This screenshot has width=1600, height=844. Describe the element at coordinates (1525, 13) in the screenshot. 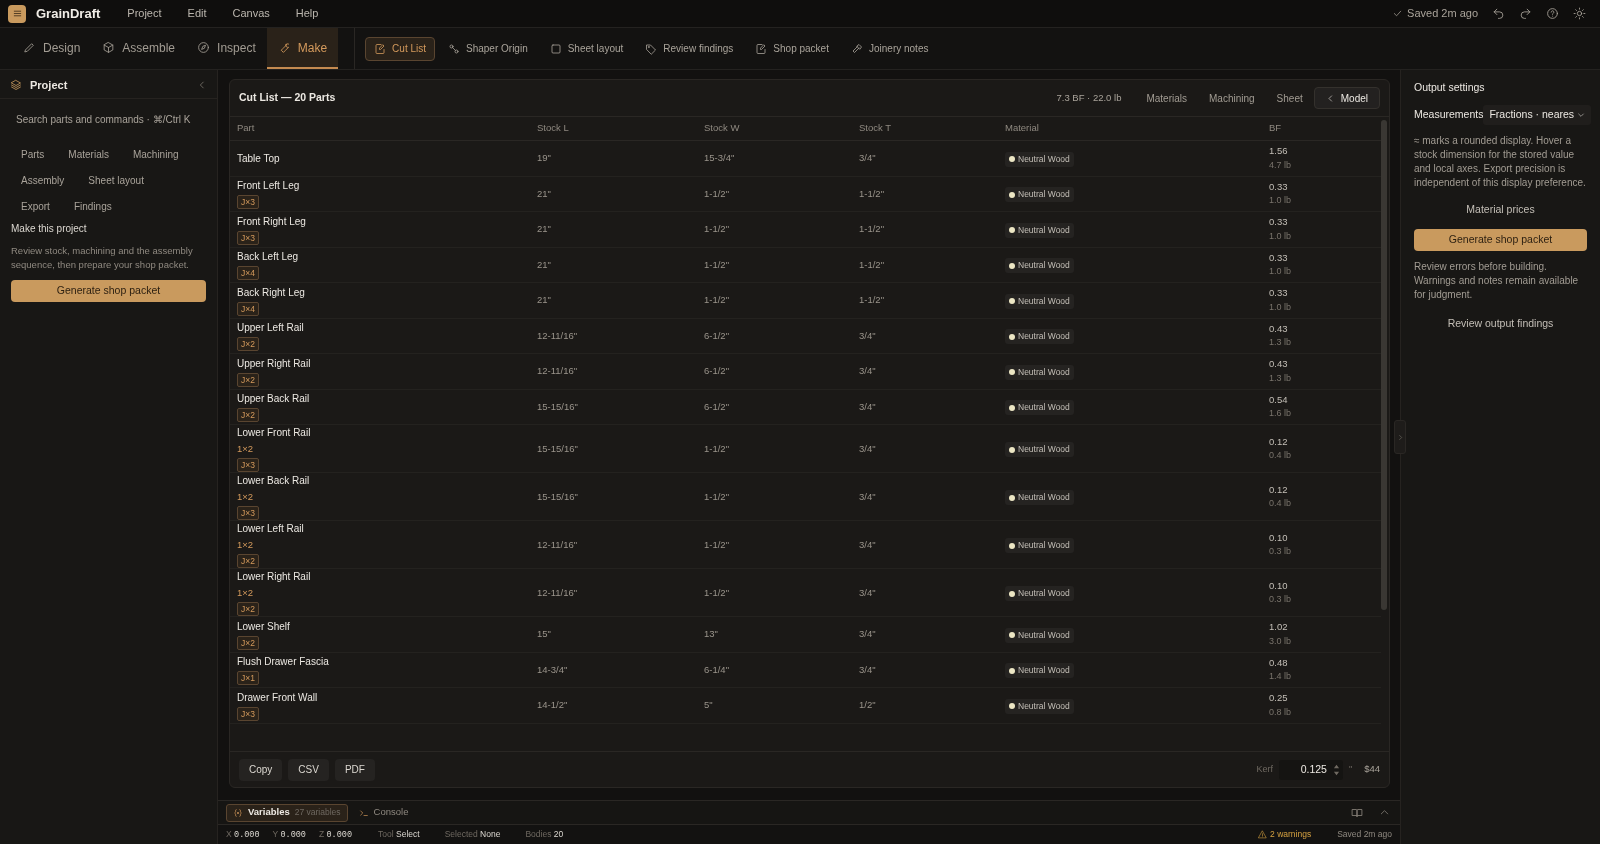

I see `redo-icon` at that location.